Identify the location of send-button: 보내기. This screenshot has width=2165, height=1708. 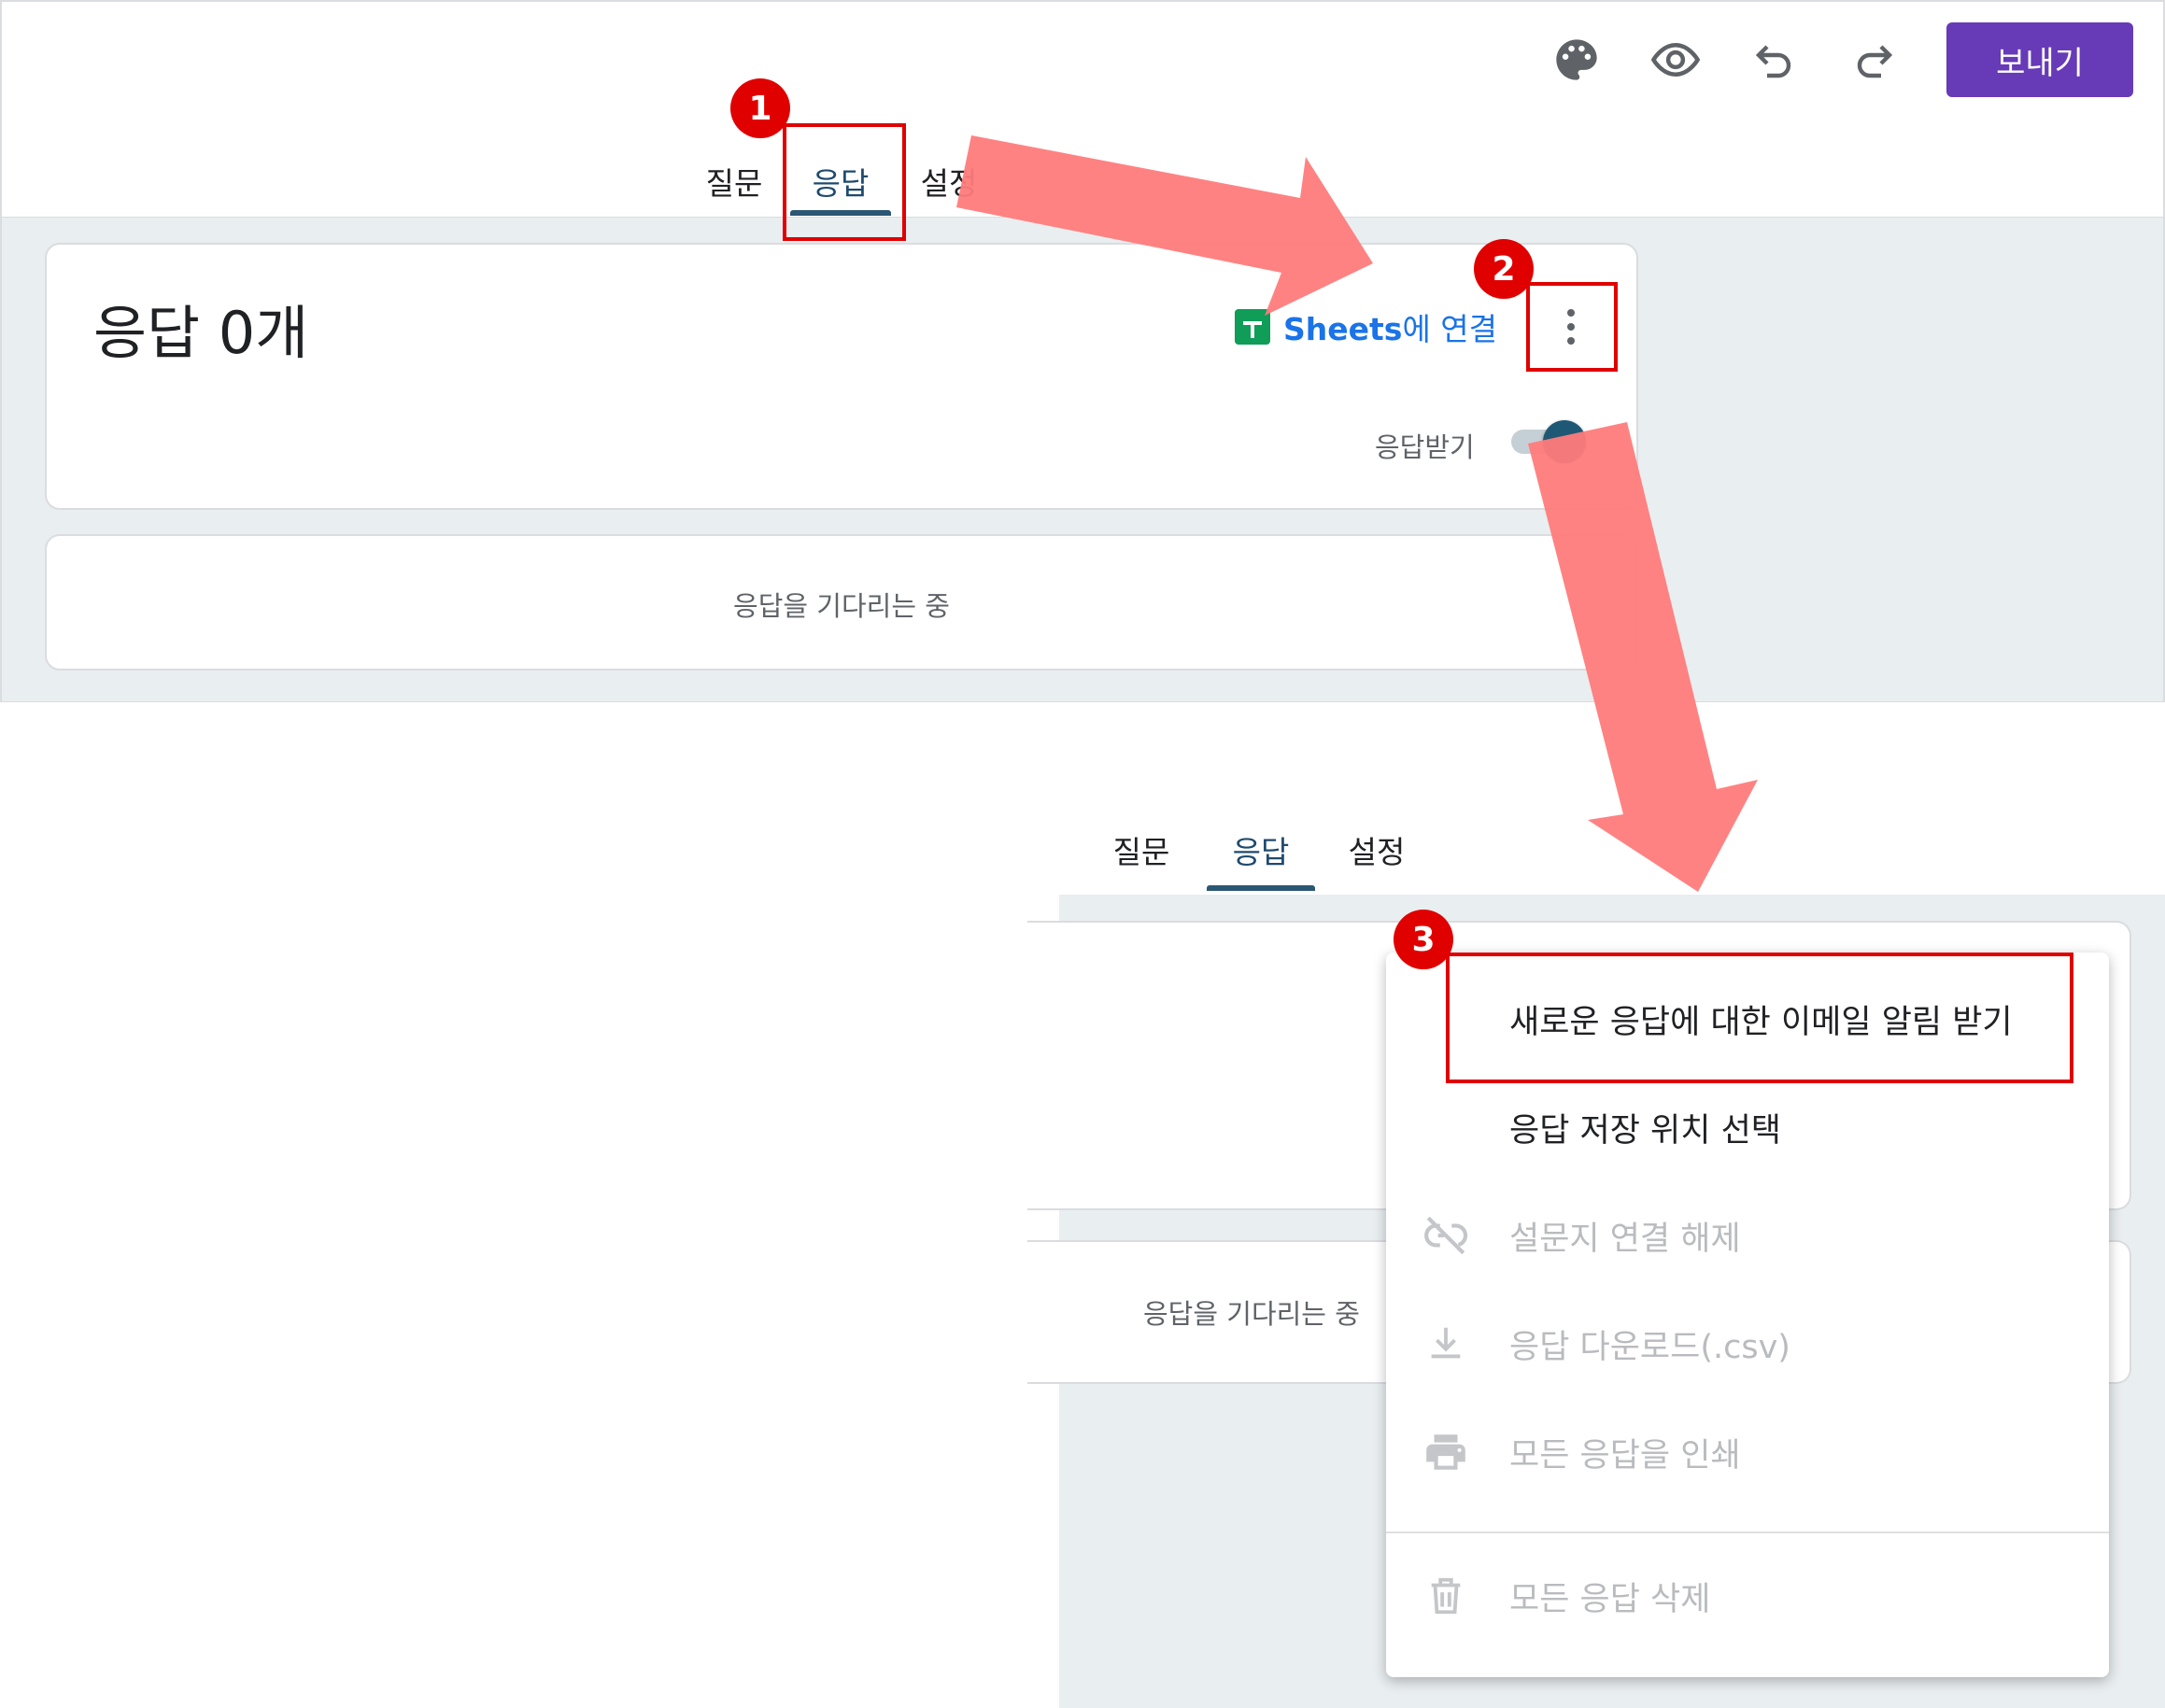
(2039, 59).